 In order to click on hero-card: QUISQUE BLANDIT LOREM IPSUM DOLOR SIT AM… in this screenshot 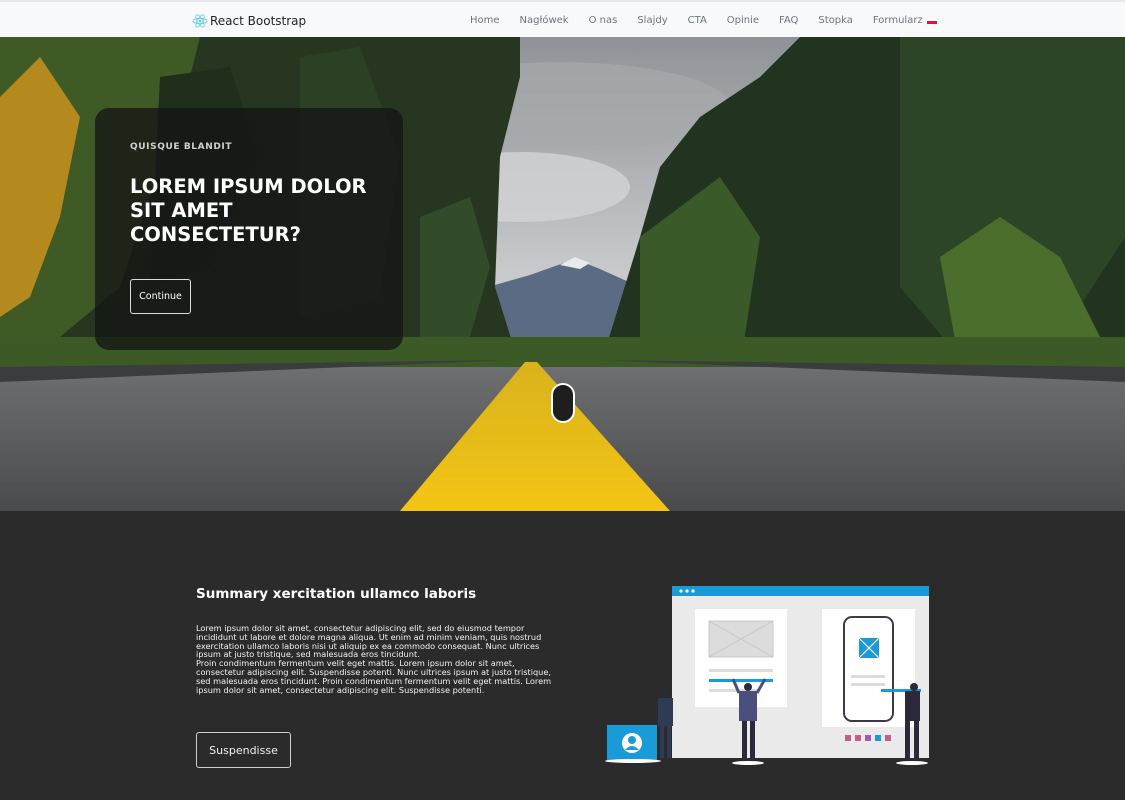, I will do `click(249, 229)`.